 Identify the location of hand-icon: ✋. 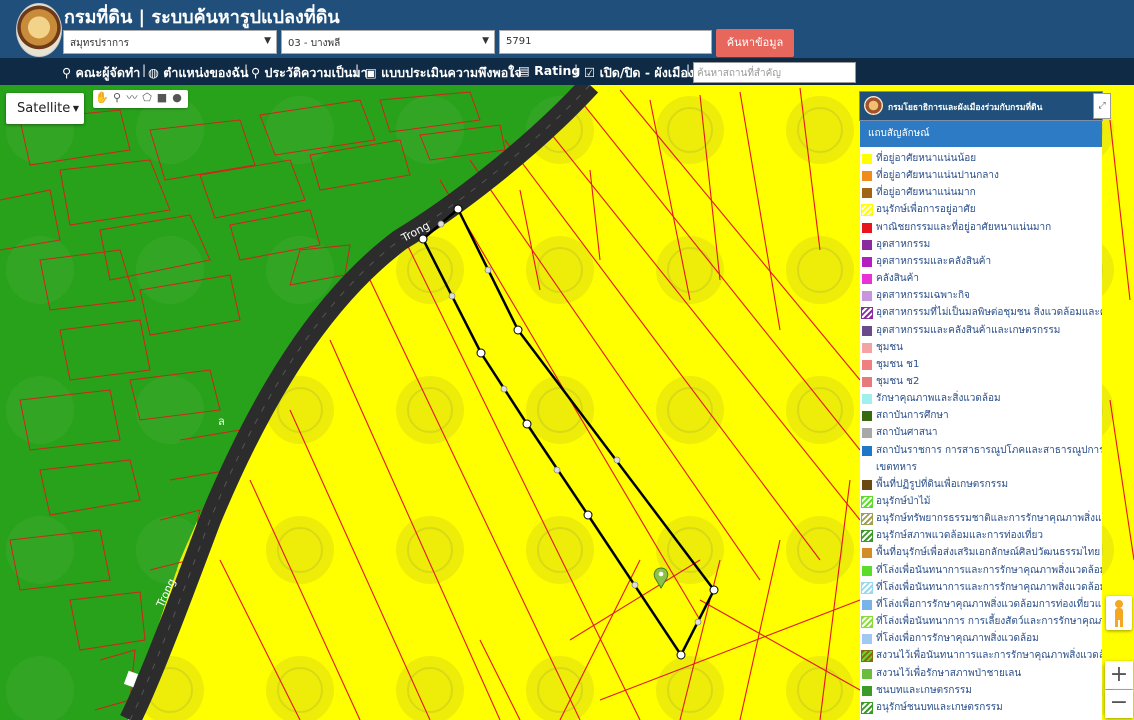
(102, 98).